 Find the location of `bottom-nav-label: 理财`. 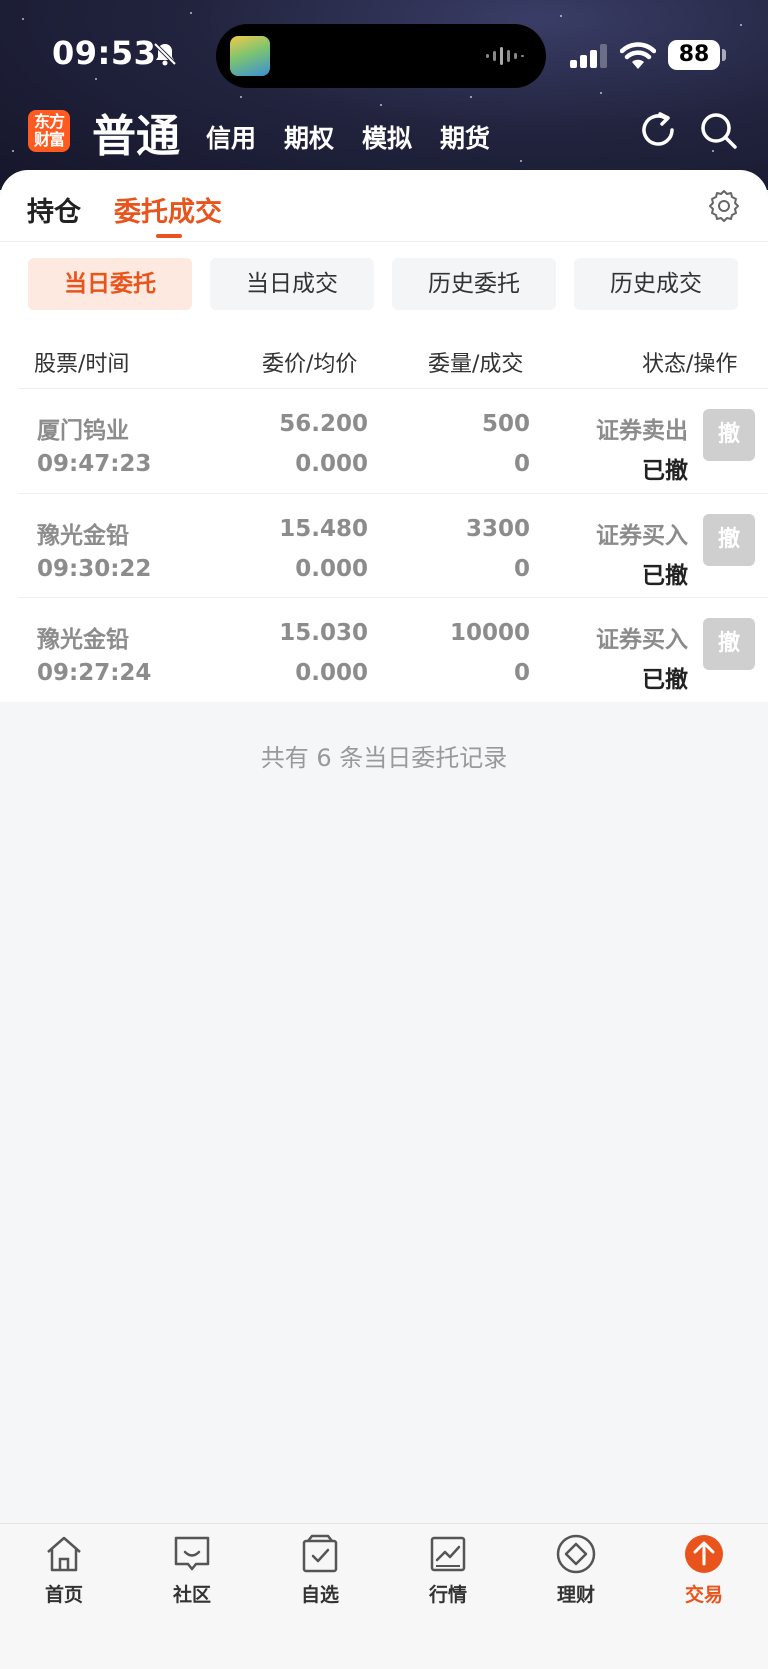

bottom-nav-label: 理财 is located at coordinates (575, 1595).